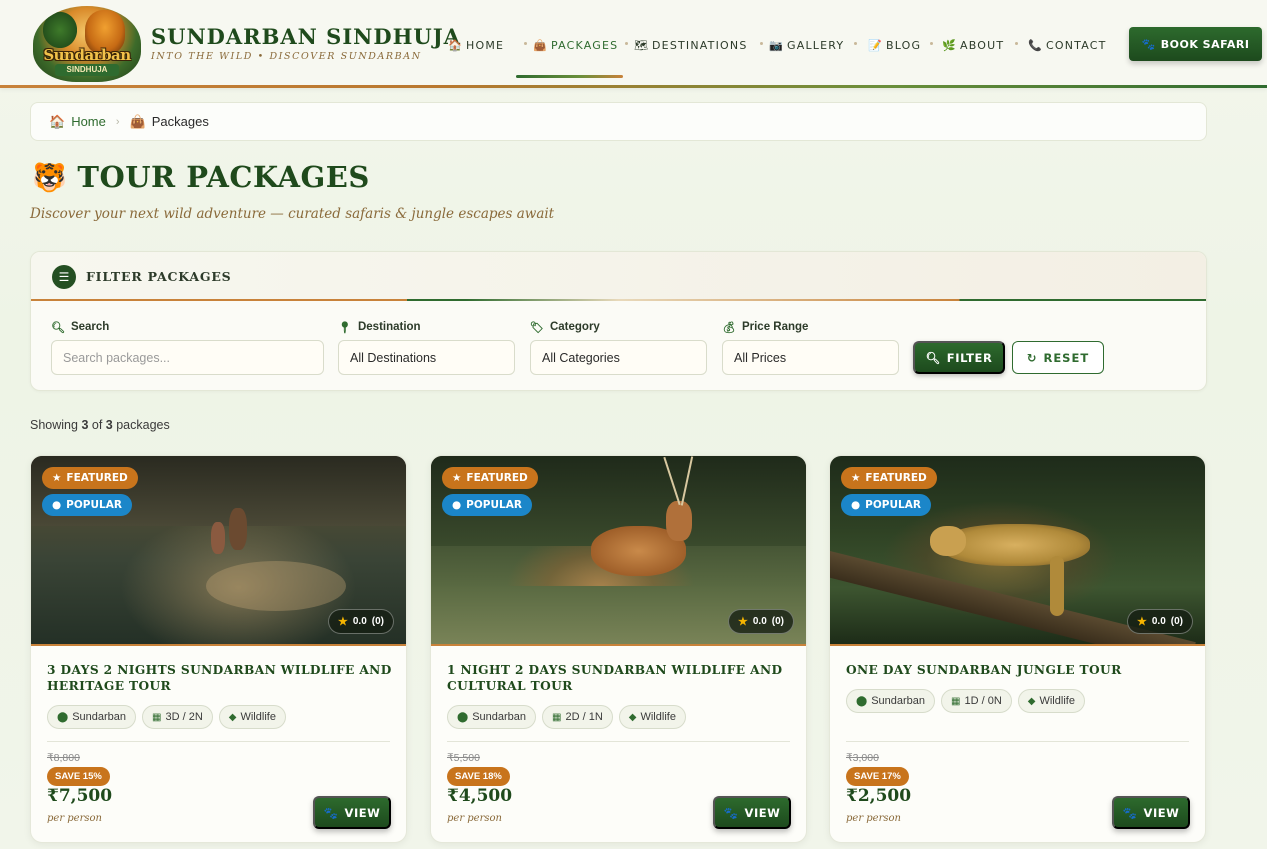  I want to click on destination-select: All Destinations, so click(426, 357).